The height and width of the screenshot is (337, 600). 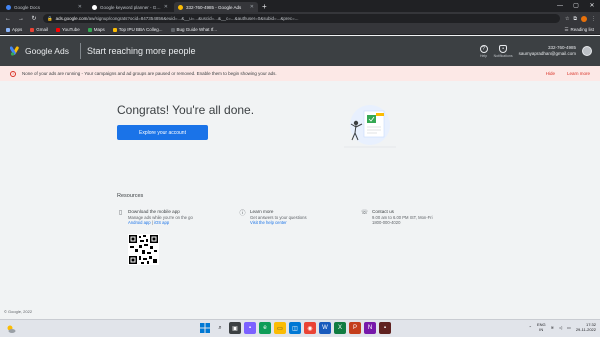 I want to click on minimize-icon: —, so click(x=560, y=6).